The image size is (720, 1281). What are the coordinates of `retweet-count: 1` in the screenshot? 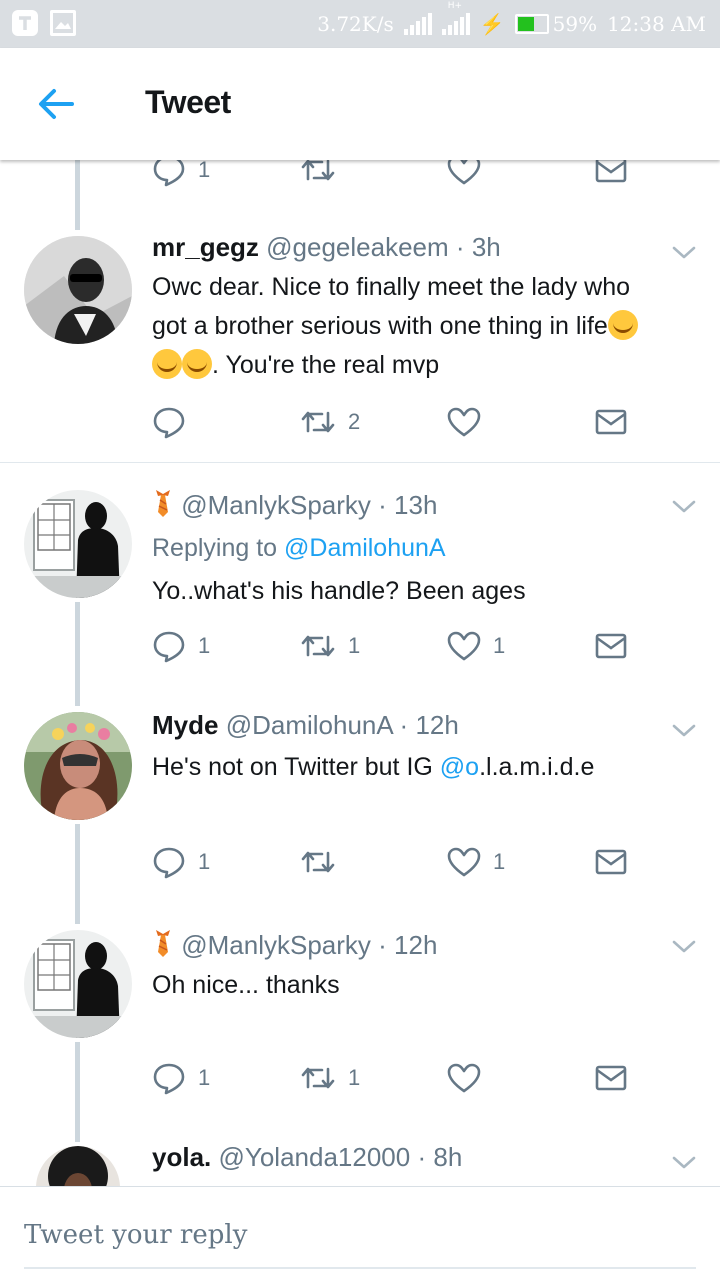 It's located at (354, 1077).